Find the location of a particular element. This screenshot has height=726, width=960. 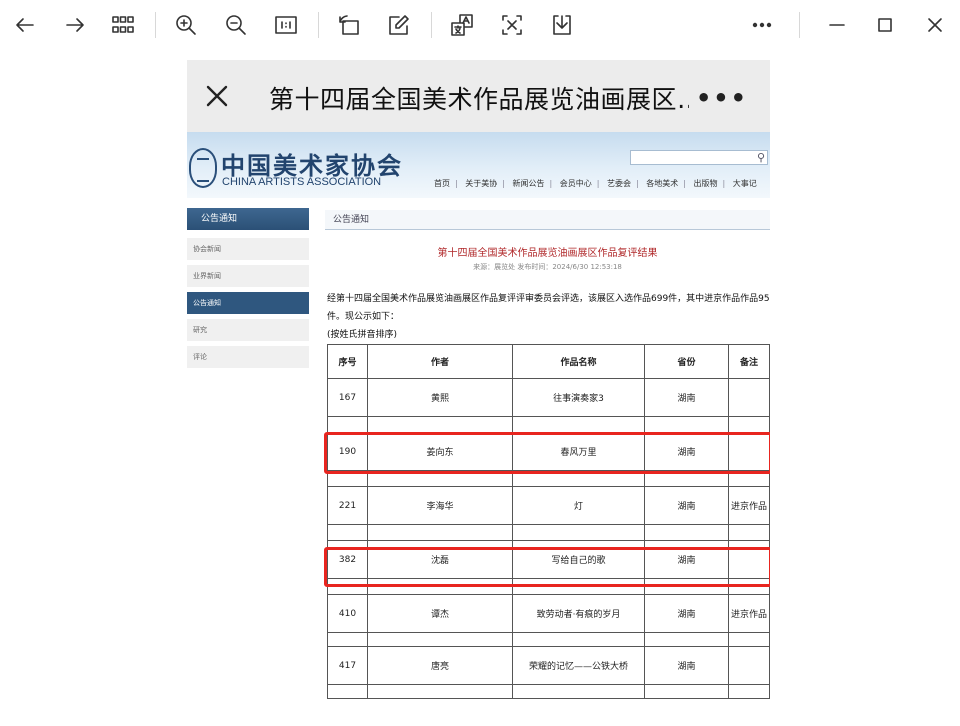

logo-seal-icon is located at coordinates (203, 168).